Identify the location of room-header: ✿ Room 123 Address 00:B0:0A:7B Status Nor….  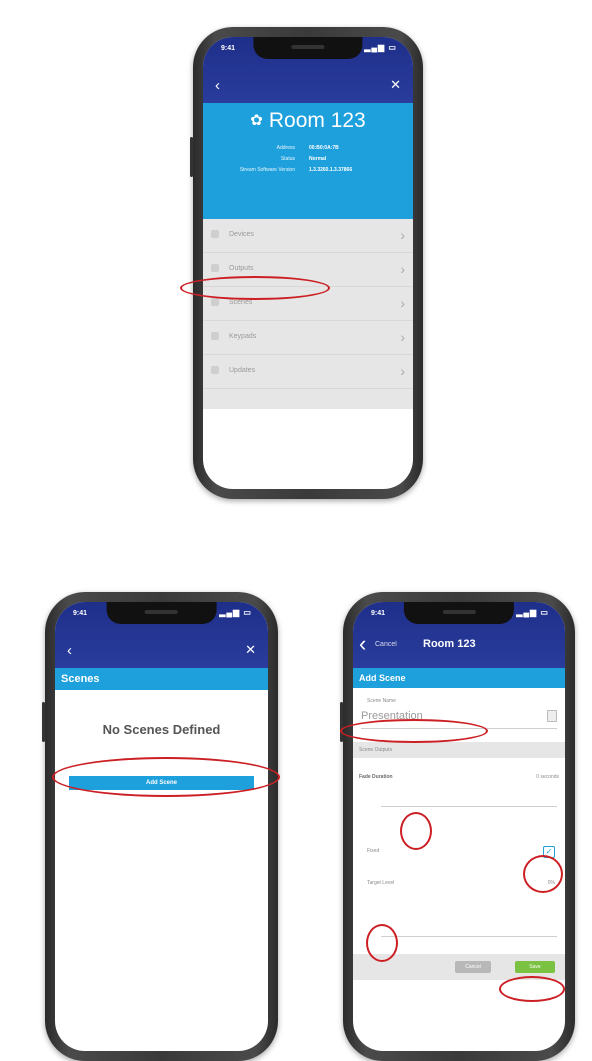
(308, 161).